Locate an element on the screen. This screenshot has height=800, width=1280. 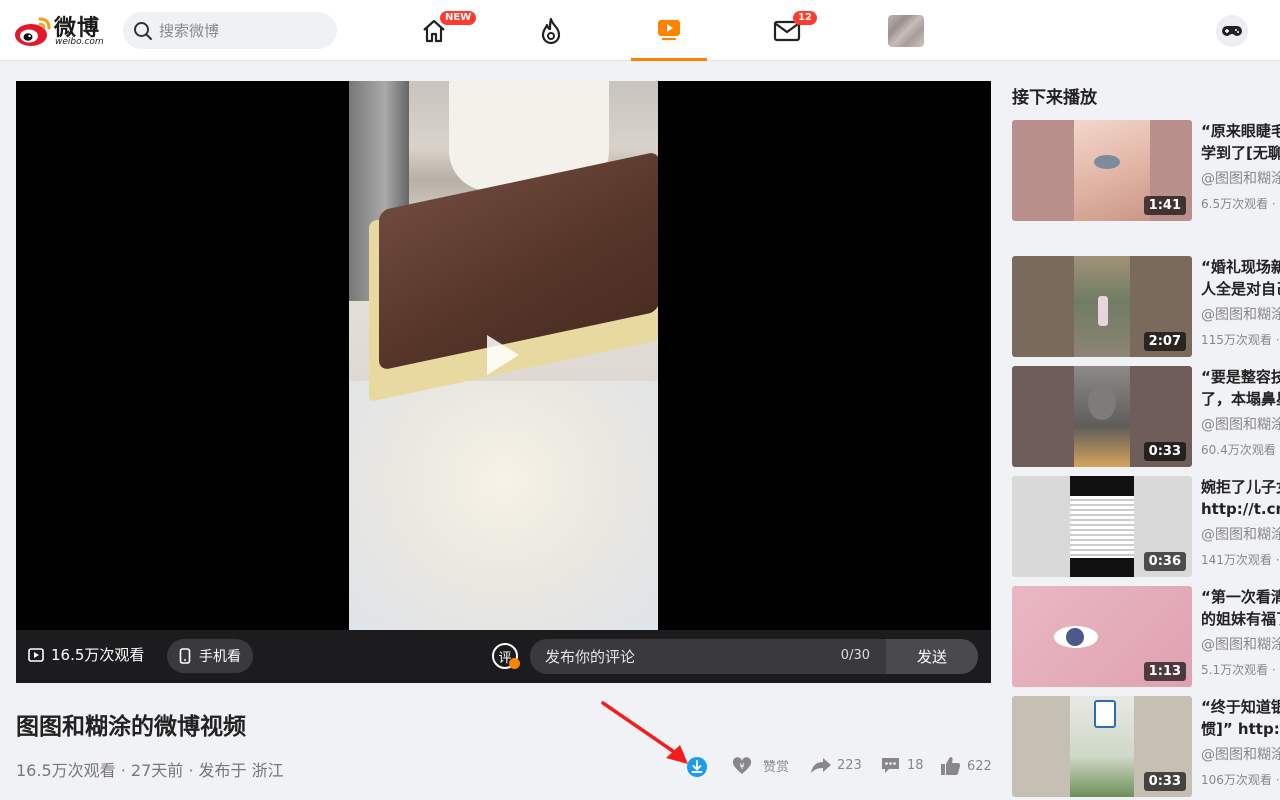
recommended-video-title: “终于知道银 惯]” http:// is located at coordinates (1240, 718).